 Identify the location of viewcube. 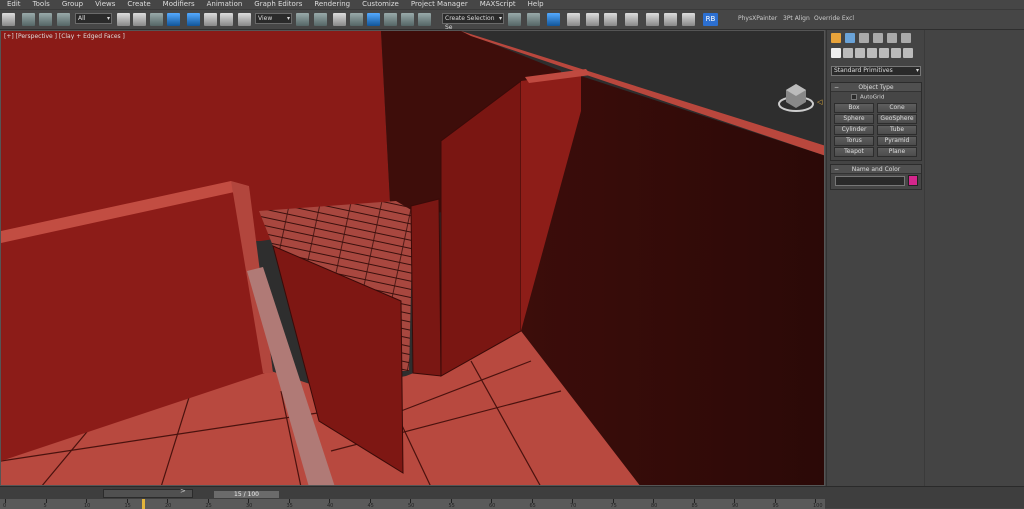
(796, 96).